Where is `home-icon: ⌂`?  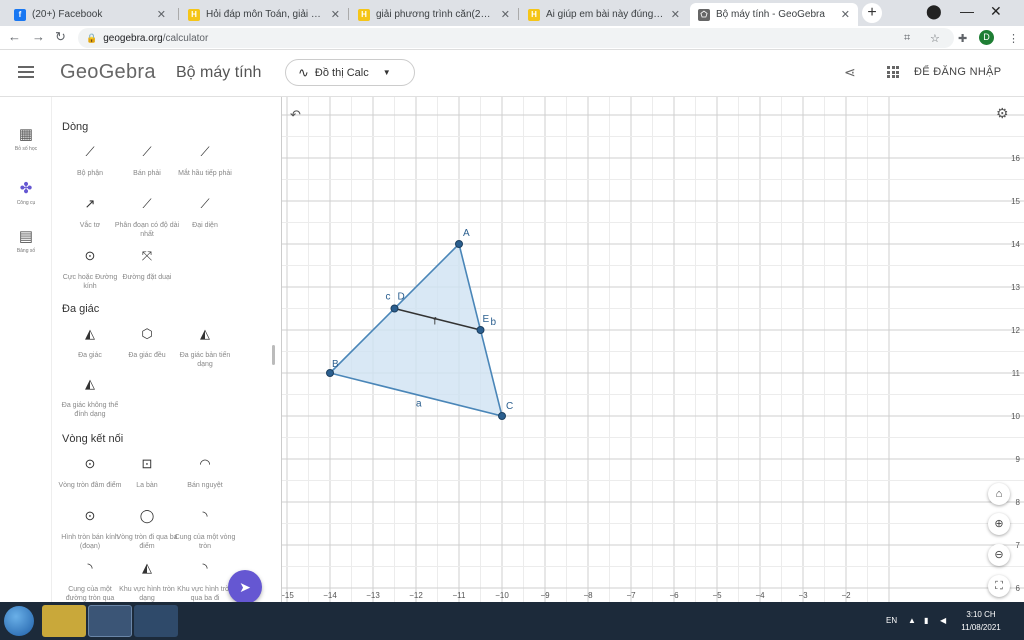 home-icon: ⌂ is located at coordinates (999, 494).